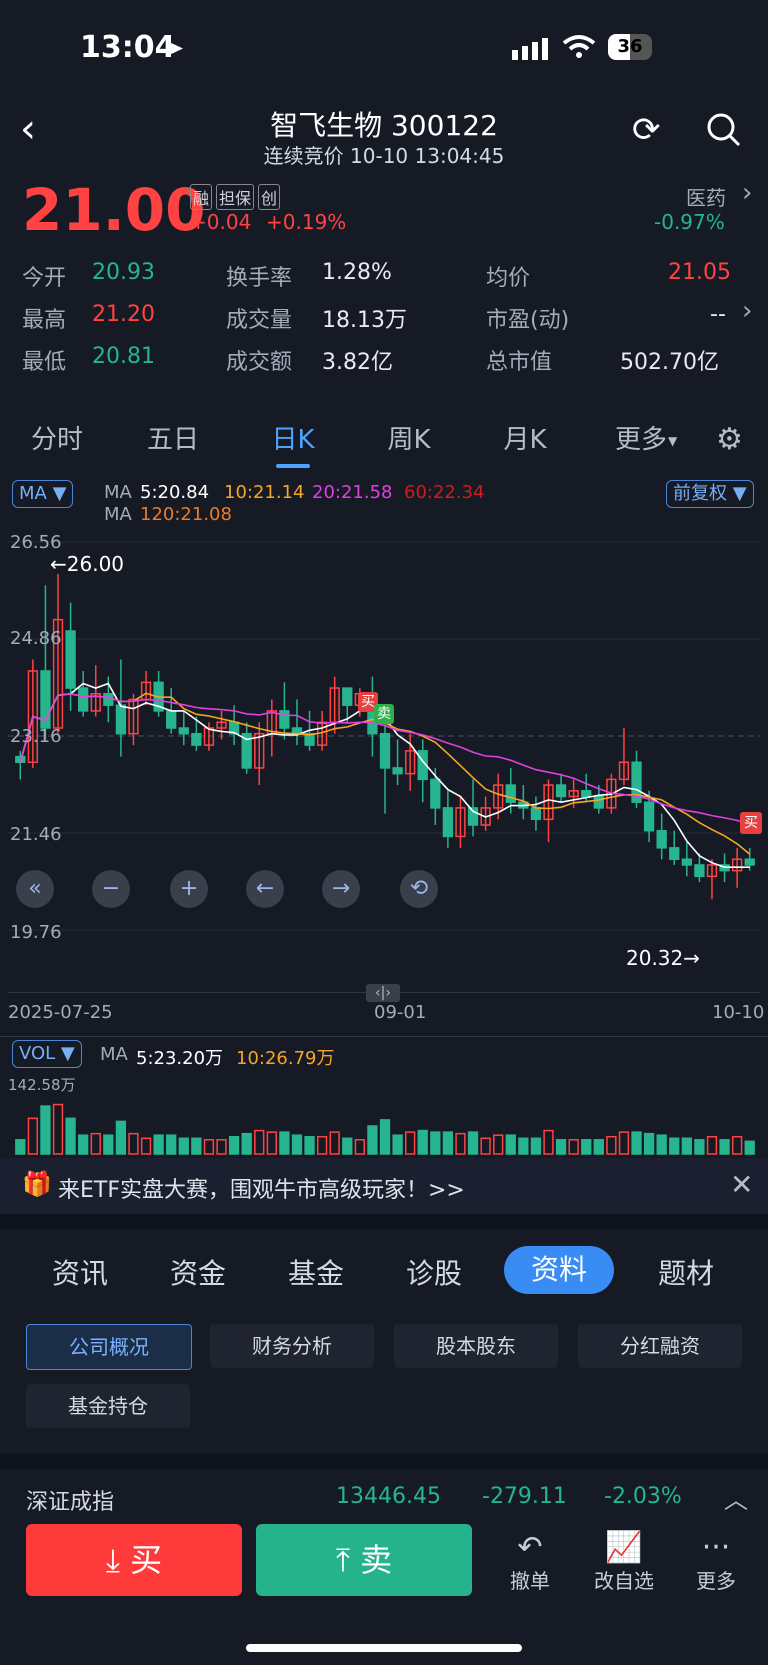 The width and height of the screenshot is (768, 1665). Describe the element at coordinates (532, 51) in the screenshot. I see `signal-icon` at that location.